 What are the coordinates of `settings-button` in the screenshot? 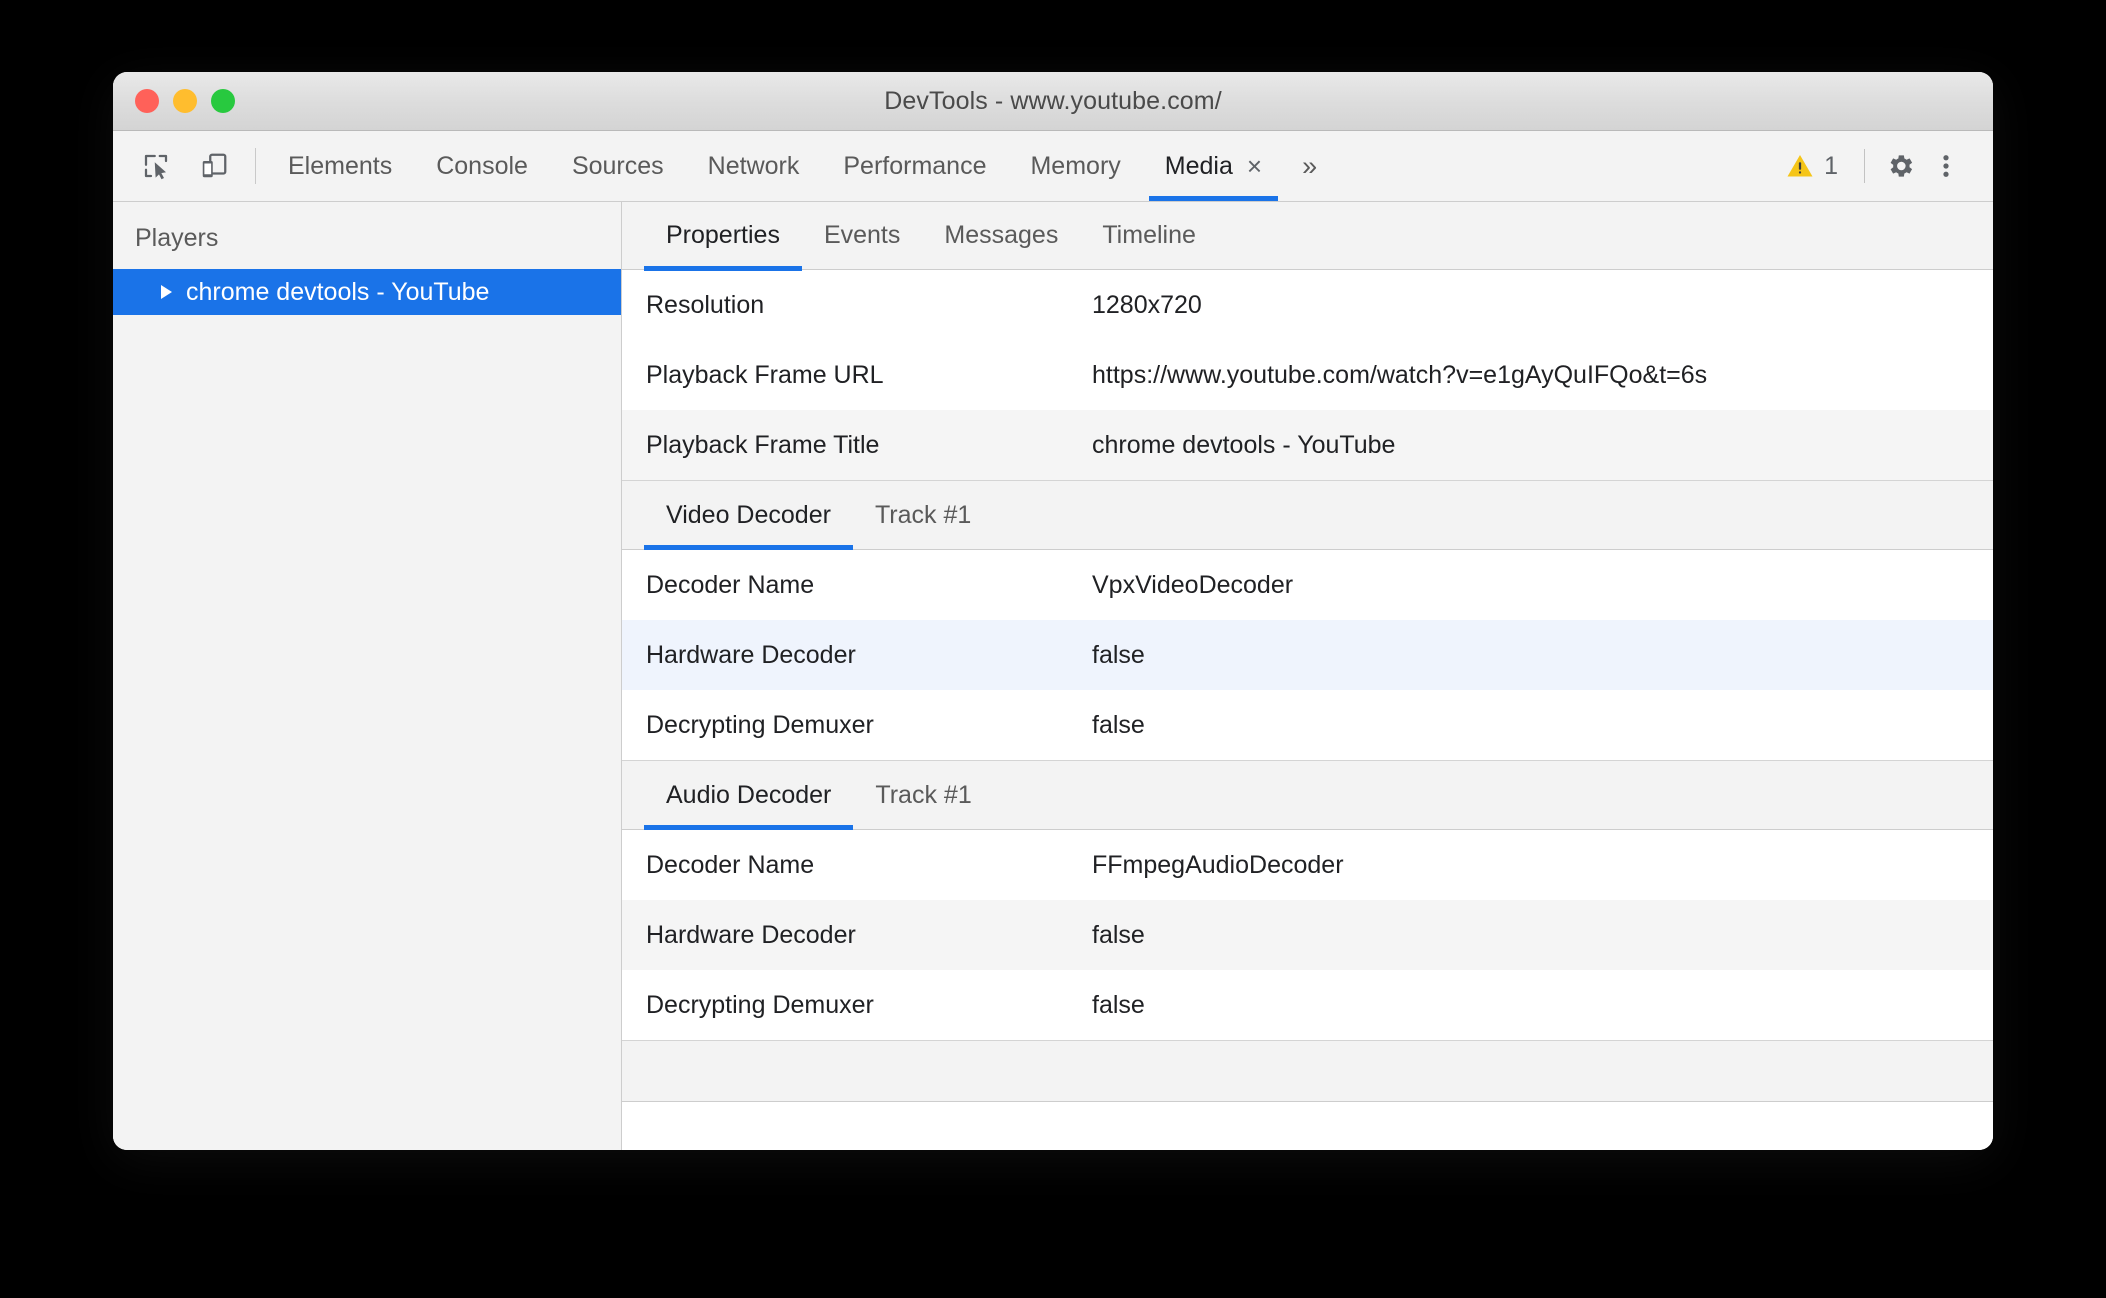 It's located at (1900, 166).